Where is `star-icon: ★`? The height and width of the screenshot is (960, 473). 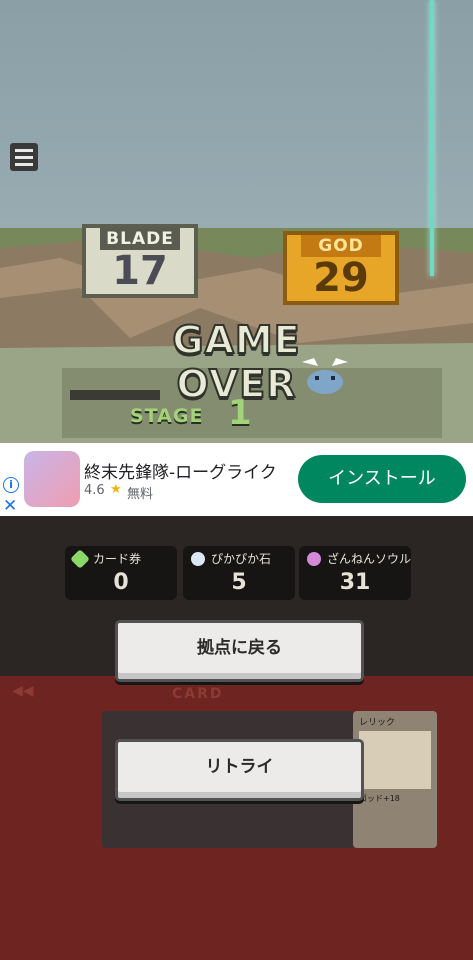 star-icon: ★ is located at coordinates (116, 489).